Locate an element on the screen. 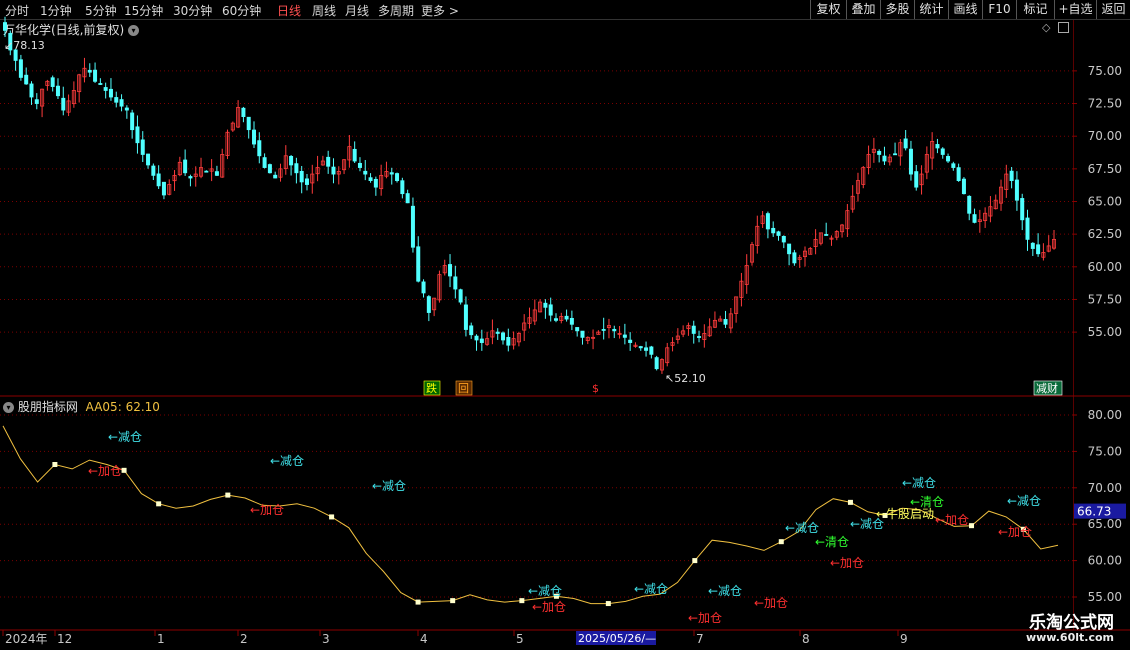  time-axis-label: 8 is located at coordinates (806, 639).